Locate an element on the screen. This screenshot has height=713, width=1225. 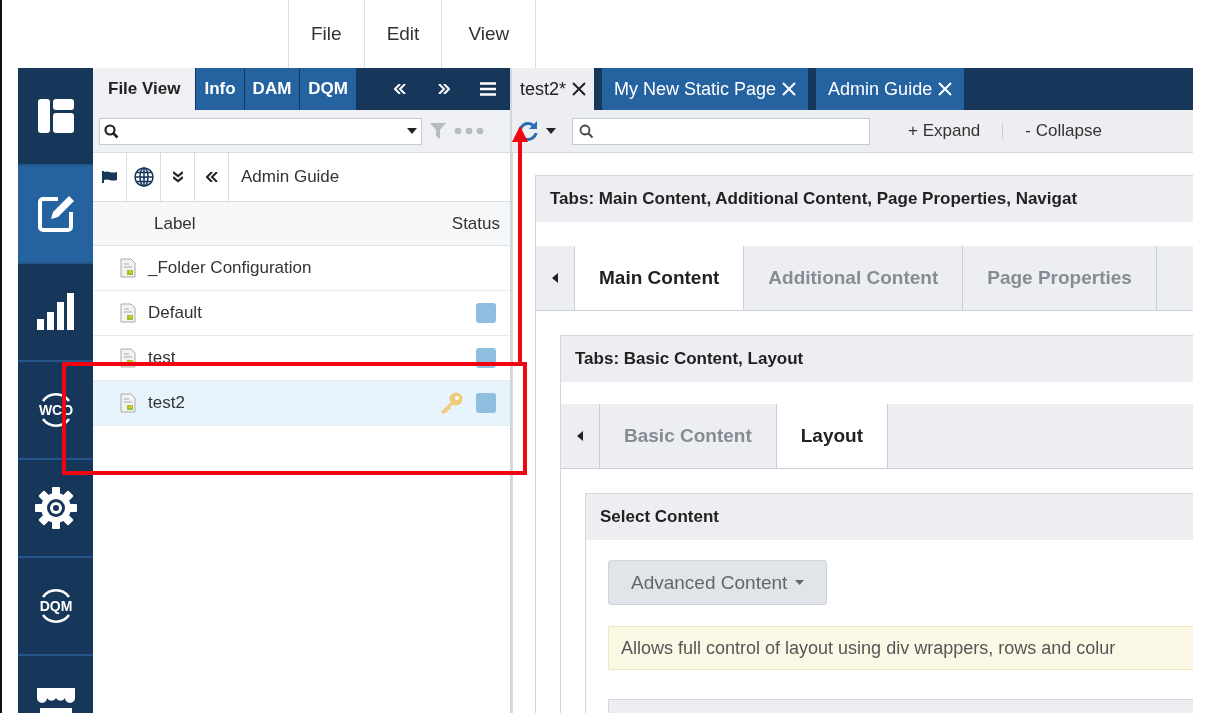
edit-icon is located at coordinates (55, 214).